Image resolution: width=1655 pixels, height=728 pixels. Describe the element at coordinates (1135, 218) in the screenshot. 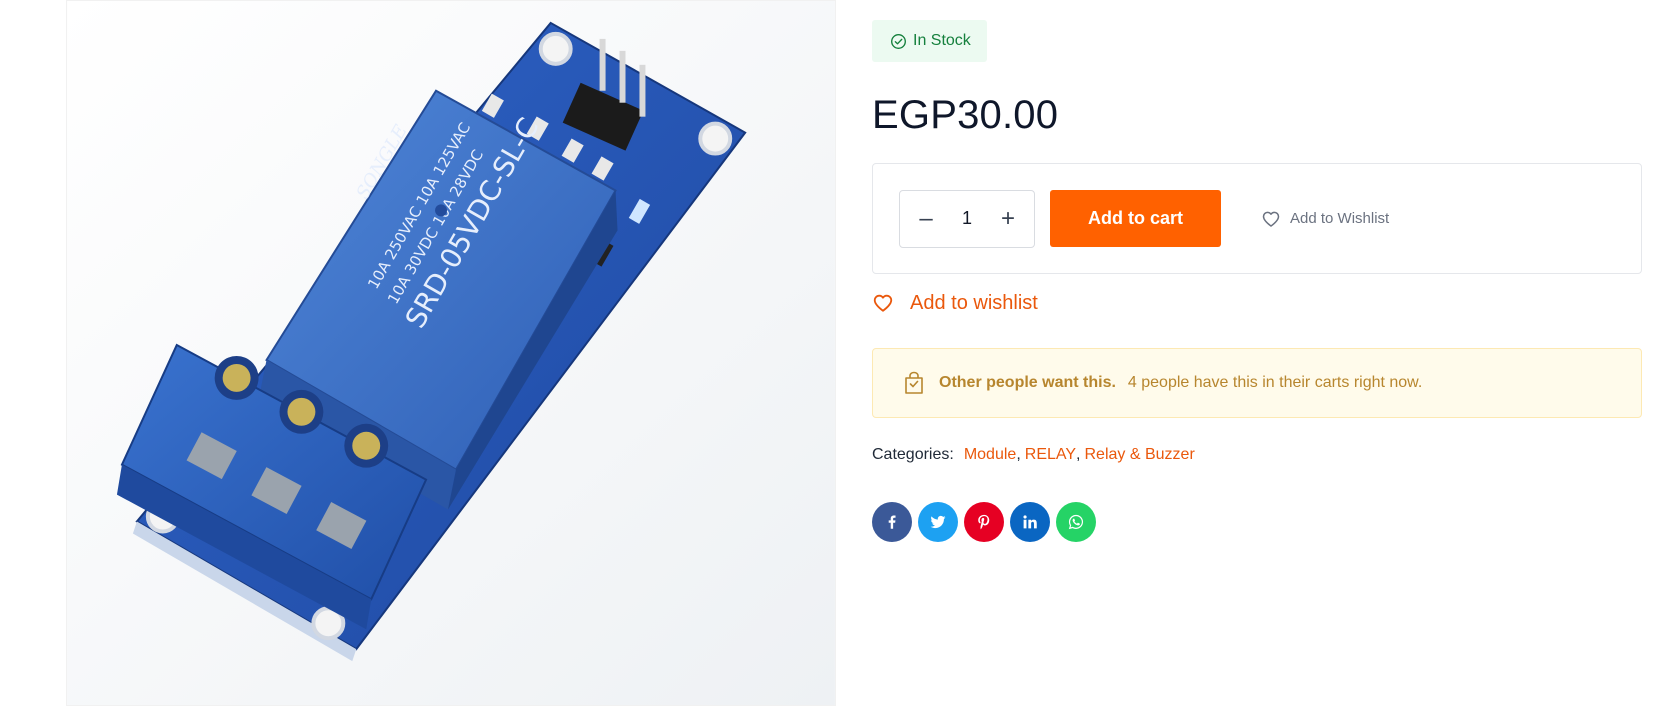

I see `add-to-cart-button: Add to cart` at that location.